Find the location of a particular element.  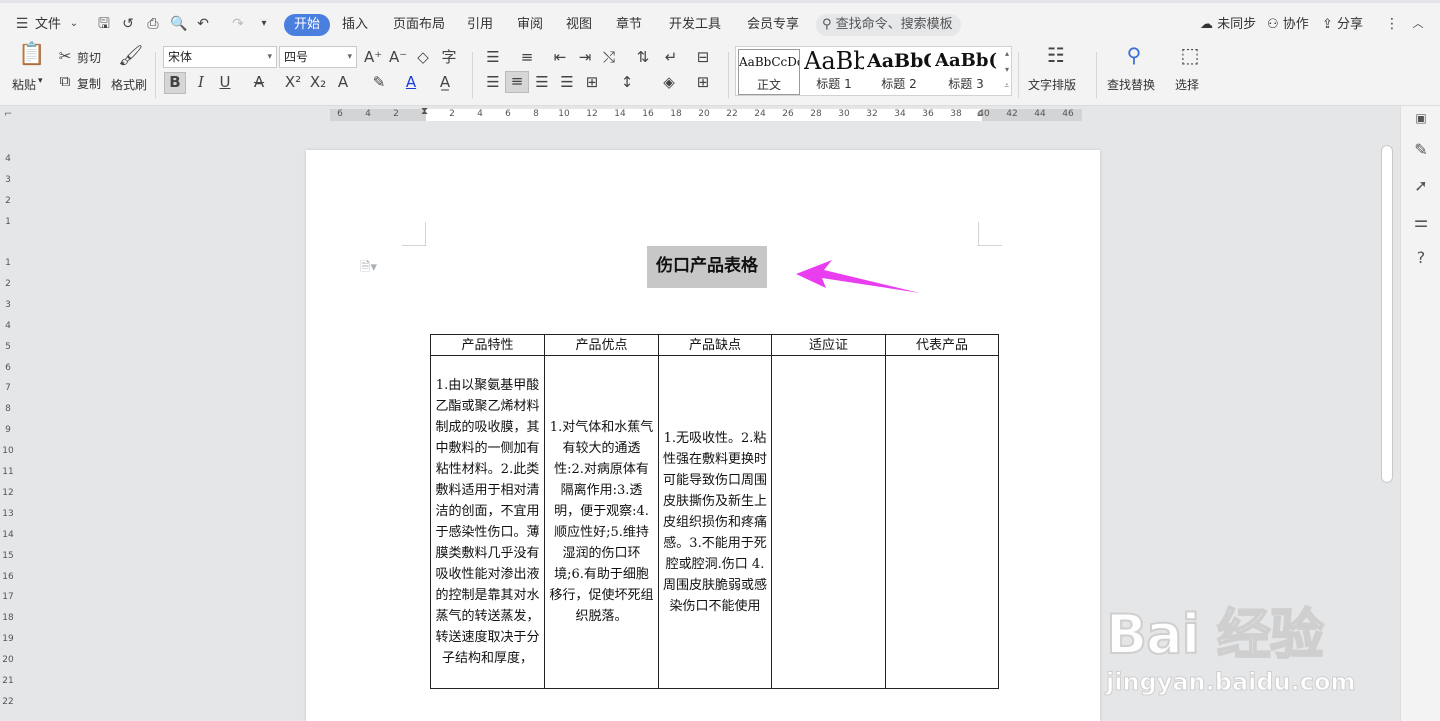

document-title: 伤口产品表格 is located at coordinates (707, 267).